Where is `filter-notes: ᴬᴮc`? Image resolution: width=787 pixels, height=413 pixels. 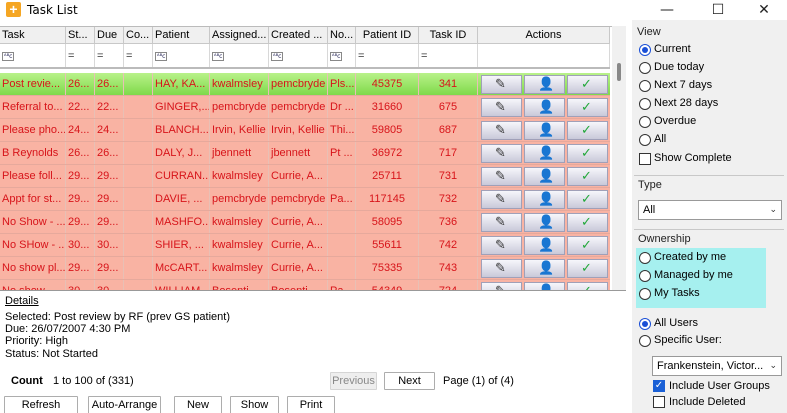
filter-notes: ᴬᴮc is located at coordinates (342, 55).